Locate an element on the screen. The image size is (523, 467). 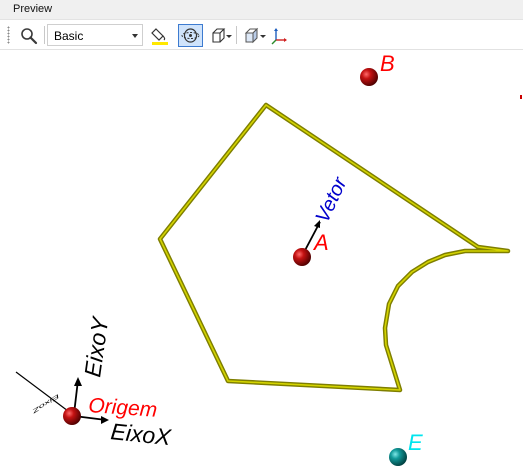
orbit-rotate-button is located at coordinates (190, 35).